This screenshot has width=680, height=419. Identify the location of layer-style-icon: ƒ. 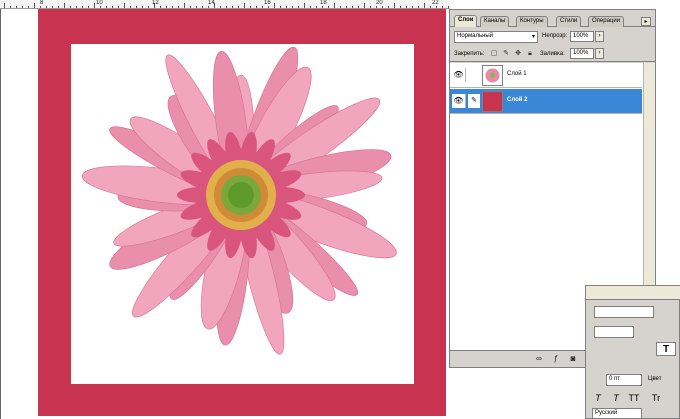
(556, 359).